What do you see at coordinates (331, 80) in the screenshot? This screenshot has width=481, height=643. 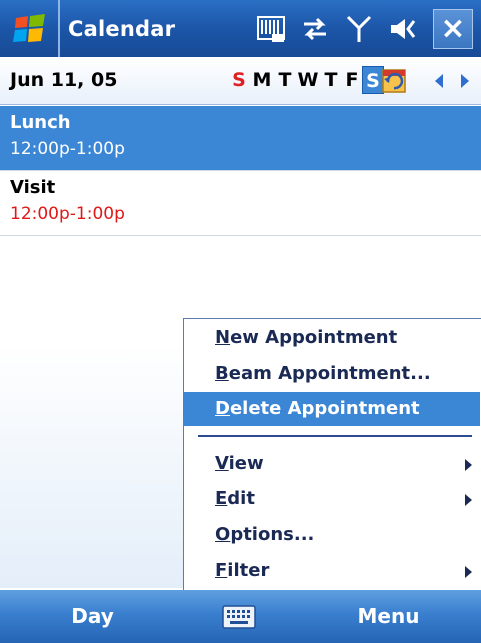 I see `day-thursday: T` at bounding box center [331, 80].